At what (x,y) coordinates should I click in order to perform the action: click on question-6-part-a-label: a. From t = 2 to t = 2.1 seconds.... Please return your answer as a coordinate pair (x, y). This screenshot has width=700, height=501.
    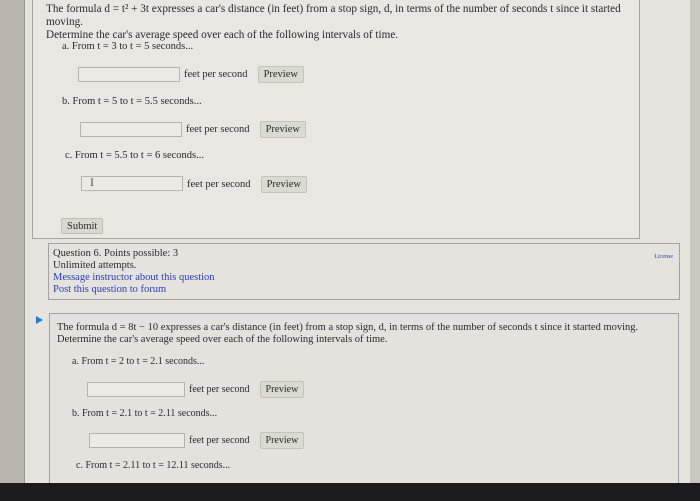
    Looking at the image, I should click on (138, 361).